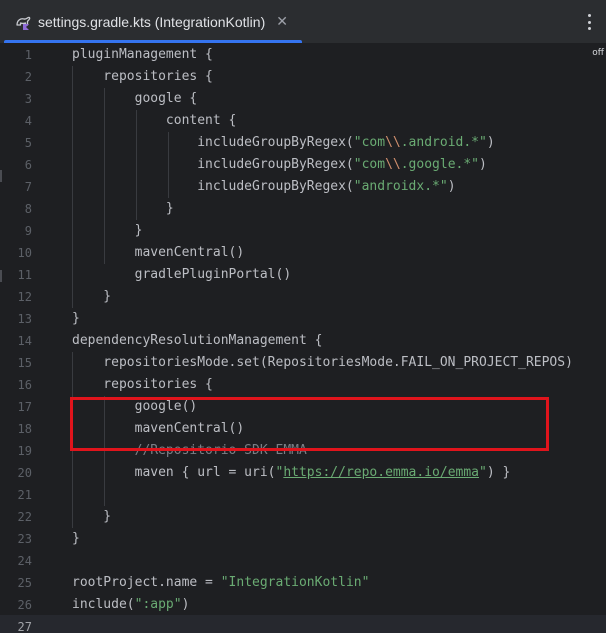  I want to click on code-line: google {, so click(135, 98).